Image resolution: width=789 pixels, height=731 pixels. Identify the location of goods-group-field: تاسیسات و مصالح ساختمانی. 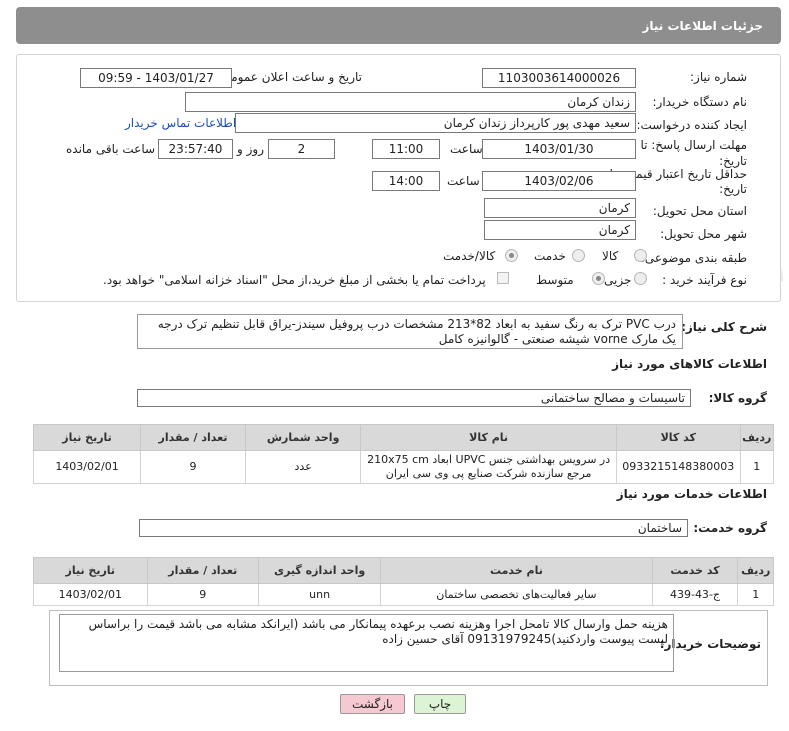
(414, 398).